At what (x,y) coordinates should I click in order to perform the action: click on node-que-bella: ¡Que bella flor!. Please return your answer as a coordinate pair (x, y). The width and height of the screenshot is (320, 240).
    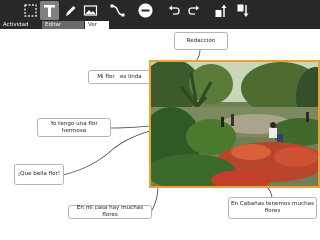
    Looking at the image, I should click on (39, 174).